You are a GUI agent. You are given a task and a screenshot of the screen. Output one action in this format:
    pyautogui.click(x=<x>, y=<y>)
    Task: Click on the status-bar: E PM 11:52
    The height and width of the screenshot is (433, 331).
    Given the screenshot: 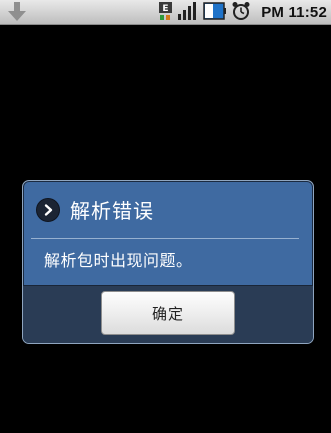 What is the action you would take?
    pyautogui.click(x=165, y=12)
    